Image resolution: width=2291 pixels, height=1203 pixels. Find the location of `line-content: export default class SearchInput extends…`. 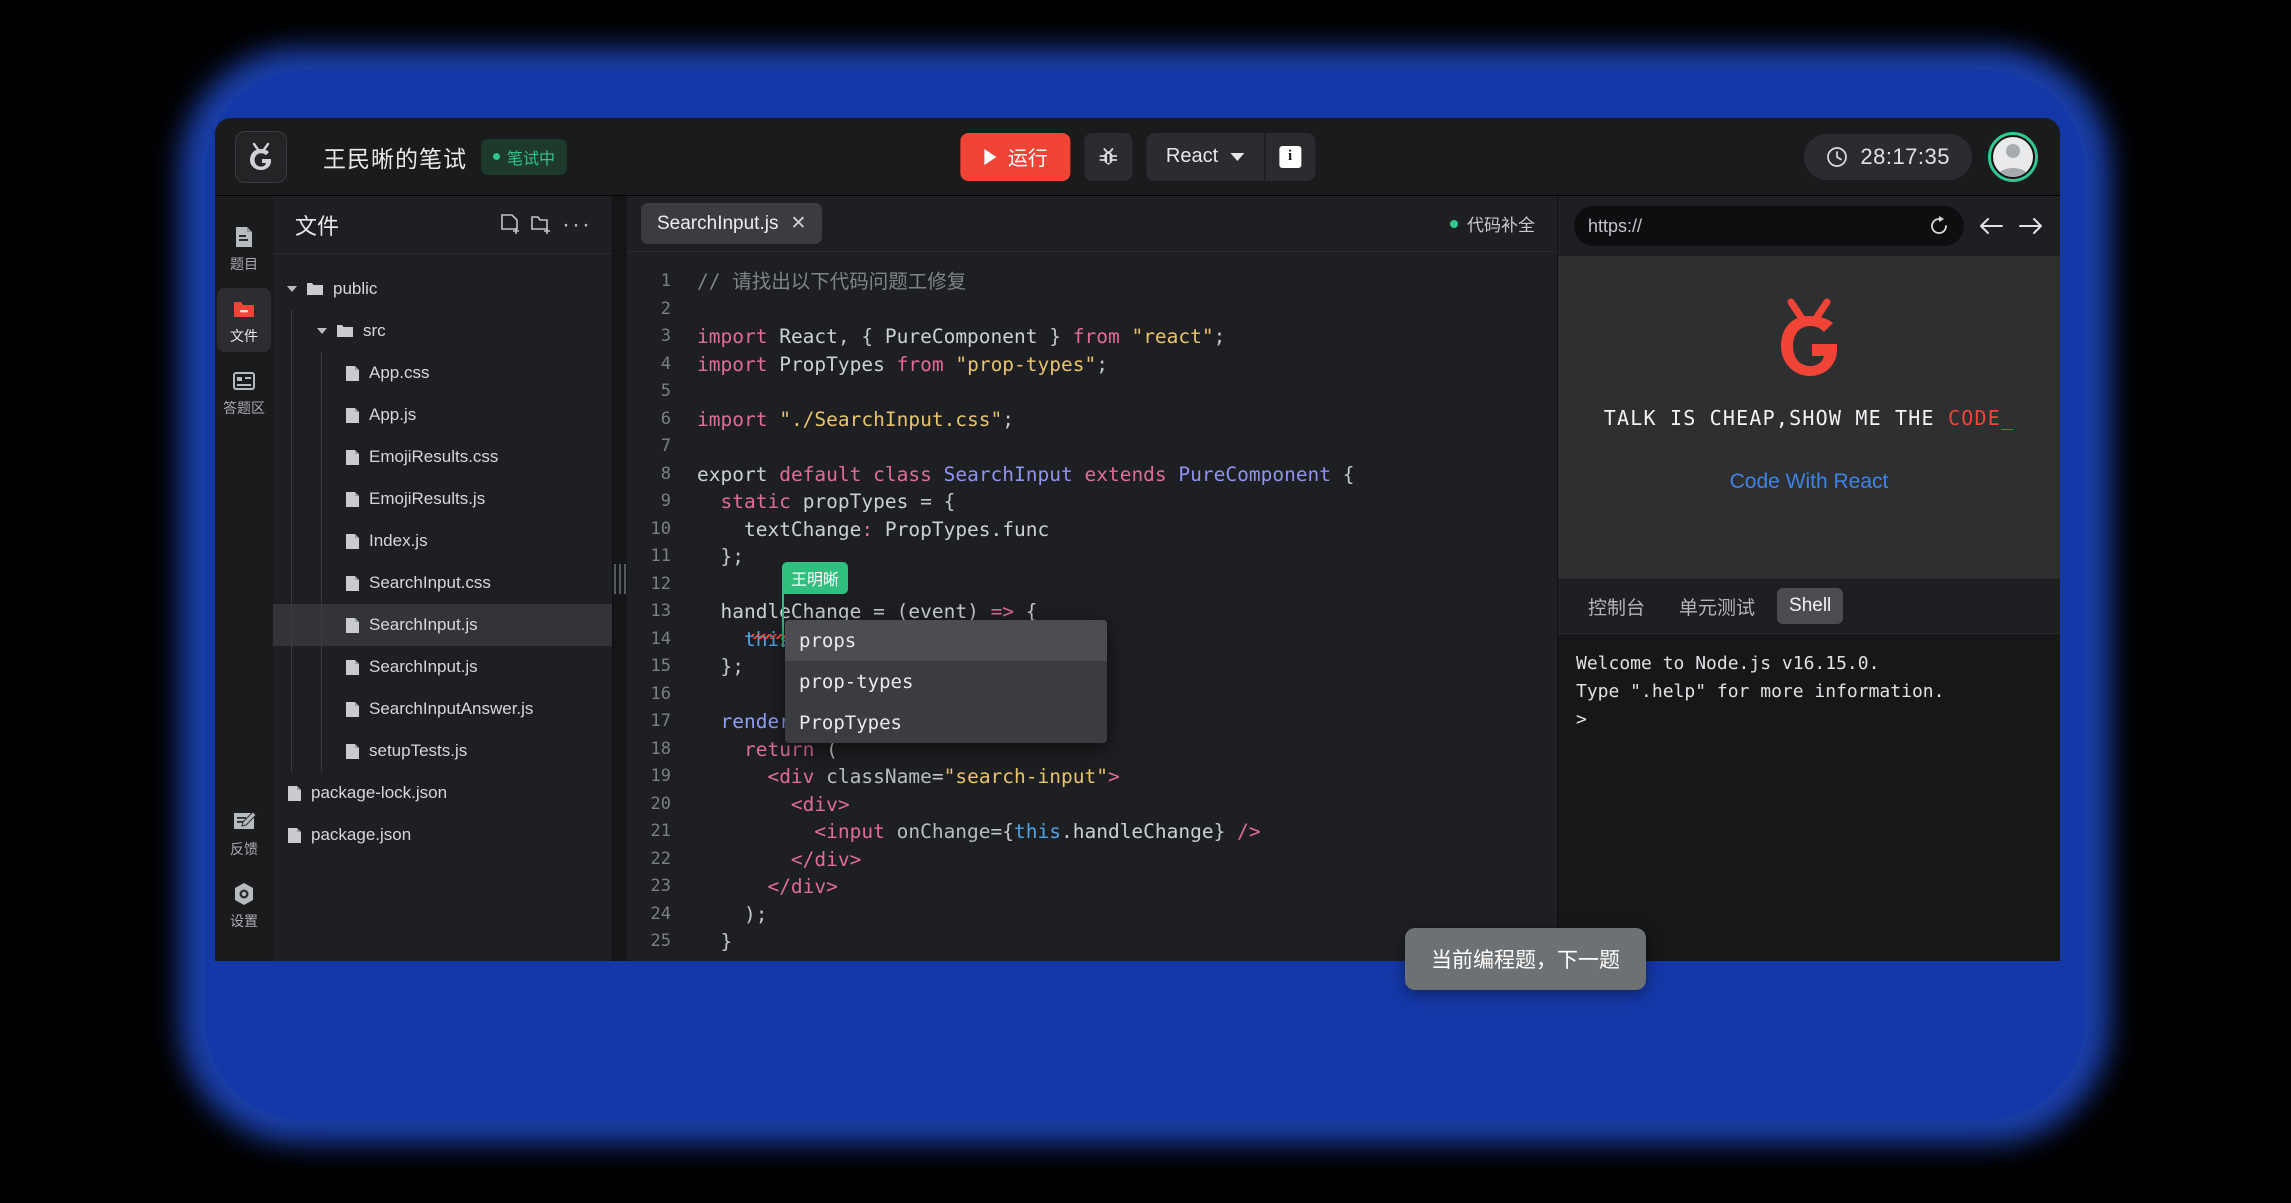

line-content: export default class SearchInput extends… is located at coordinates (1026, 474).